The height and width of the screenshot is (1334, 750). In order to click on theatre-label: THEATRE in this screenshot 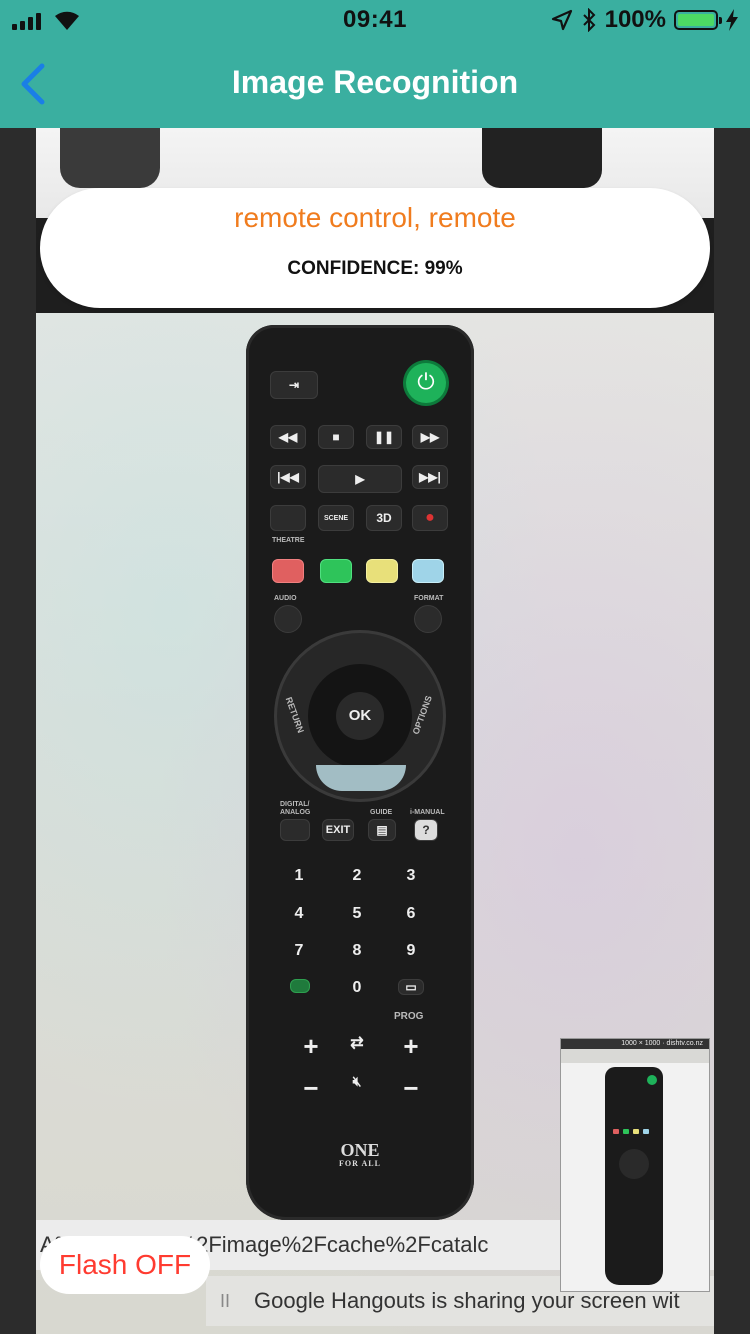, I will do `click(288, 540)`.